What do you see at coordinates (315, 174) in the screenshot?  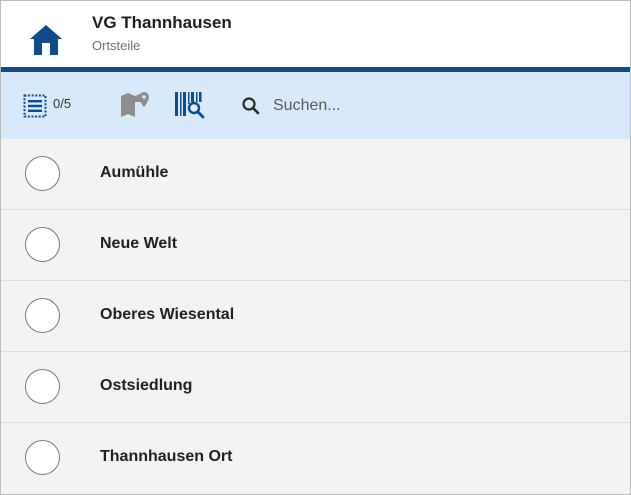 I see `list-item: Aumühle` at bounding box center [315, 174].